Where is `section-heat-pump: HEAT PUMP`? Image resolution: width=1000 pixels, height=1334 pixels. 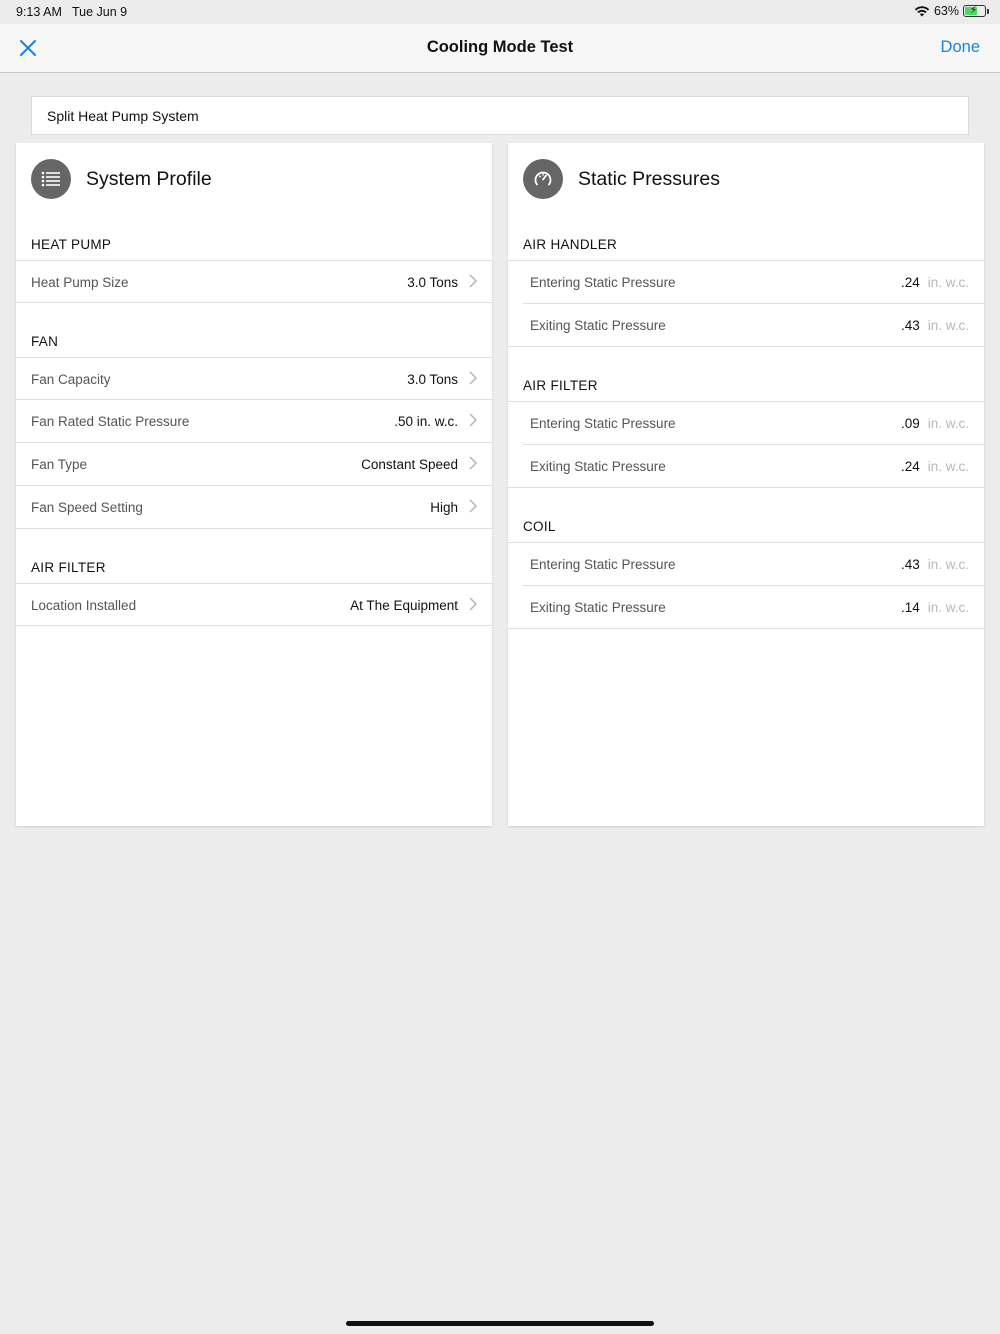 section-heat-pump: HEAT PUMP is located at coordinates (254, 241).